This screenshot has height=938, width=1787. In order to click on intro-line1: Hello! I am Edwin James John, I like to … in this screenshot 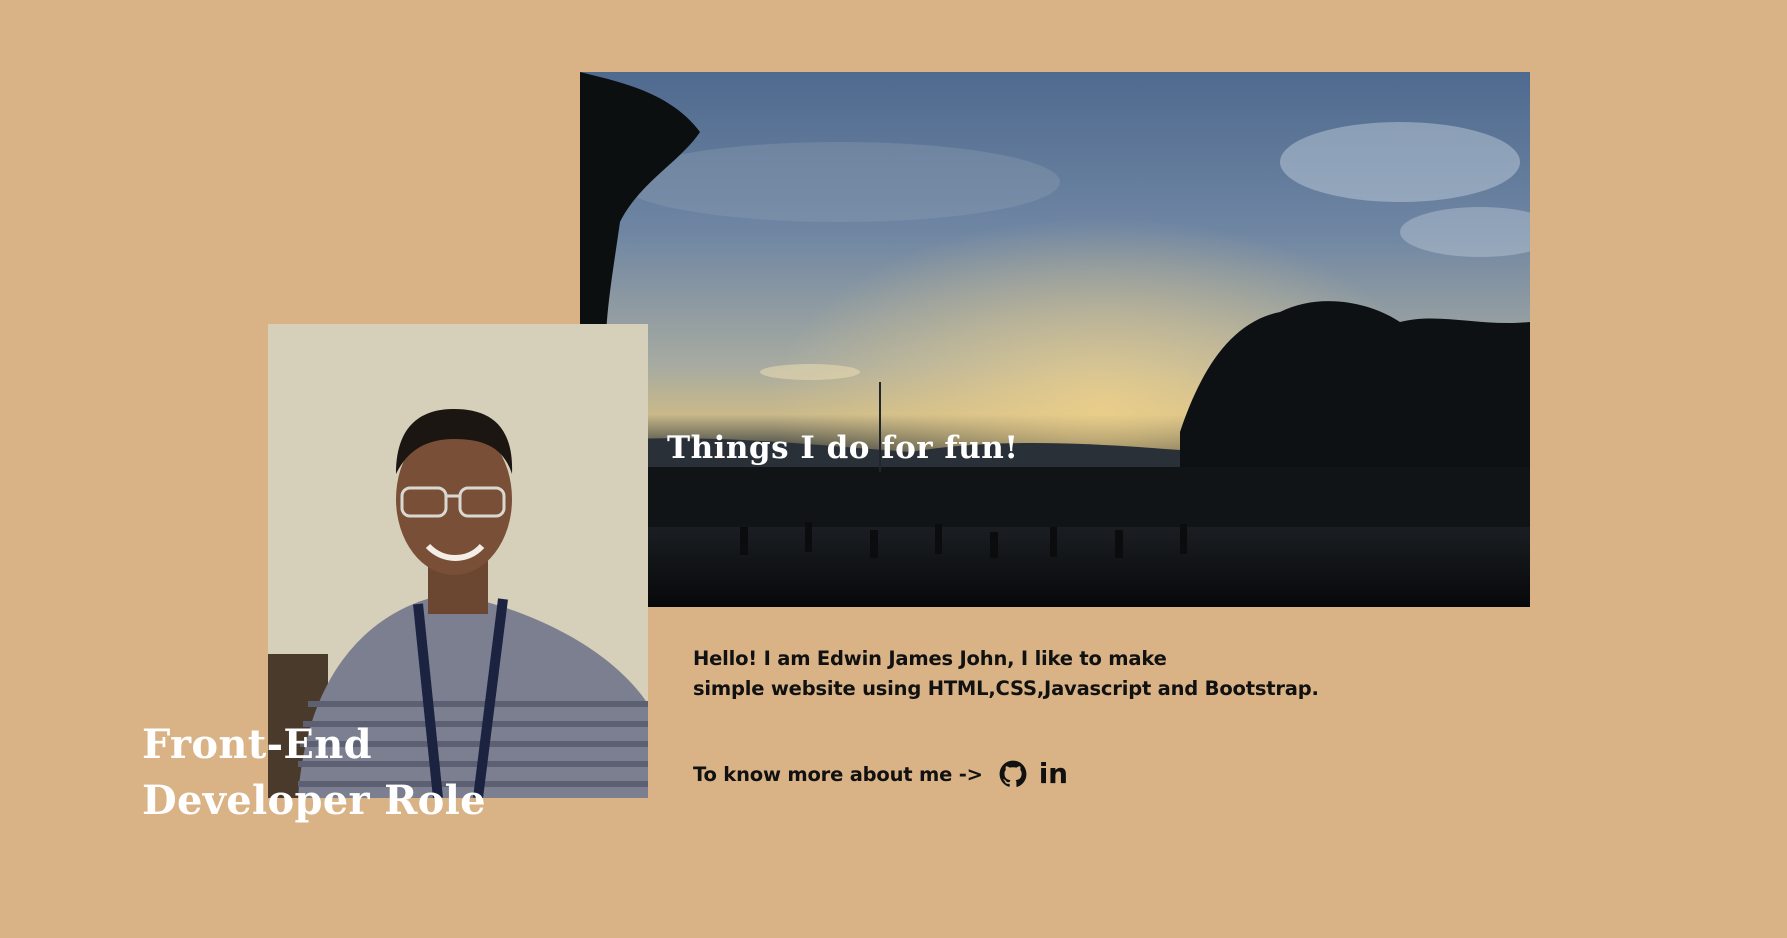, I will do `click(930, 658)`.